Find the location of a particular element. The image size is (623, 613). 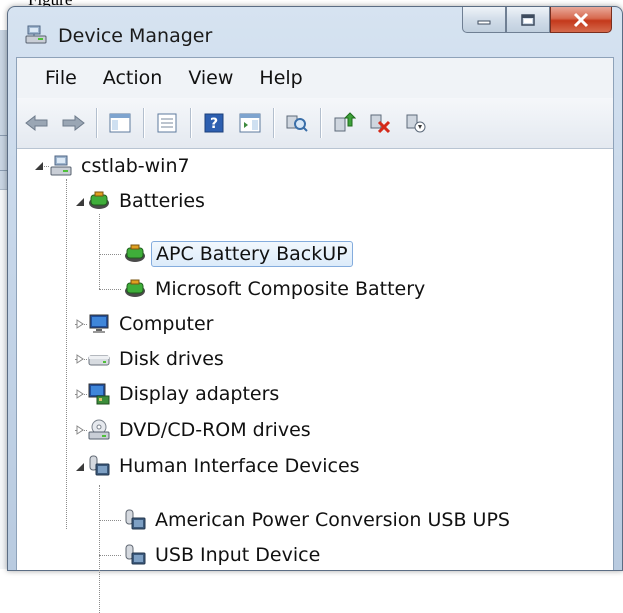

show-hide-console-tree-button is located at coordinates (120, 123).